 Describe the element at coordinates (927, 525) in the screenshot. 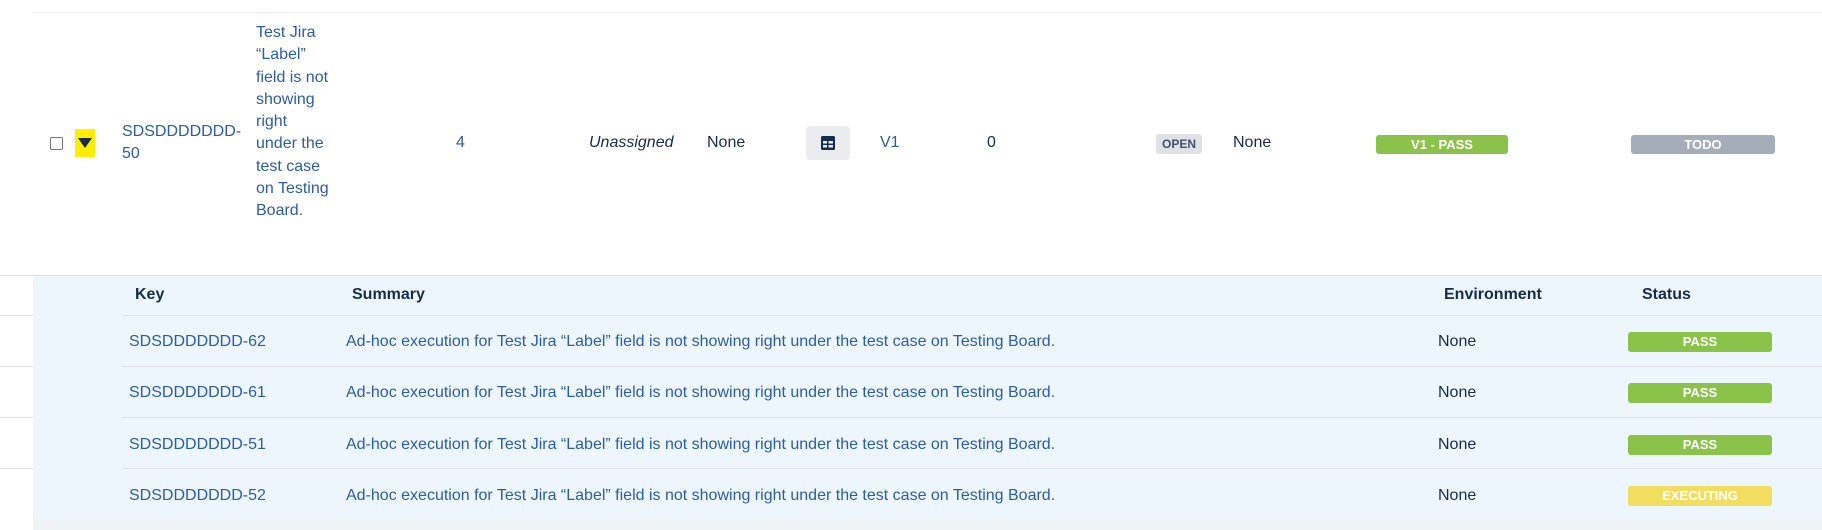

I see `panel-footer` at that location.